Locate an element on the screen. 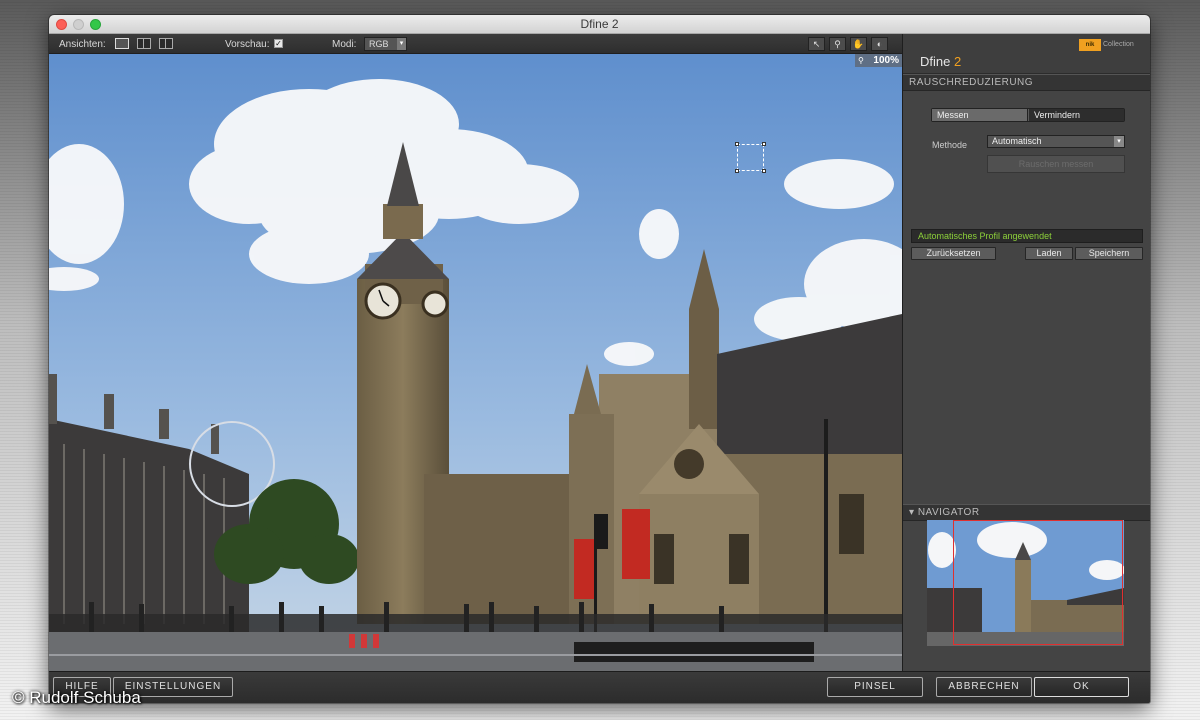 Image resolution: width=1200 pixels, height=720 pixels. title-bar: Dfine 2 is located at coordinates (599, 24).